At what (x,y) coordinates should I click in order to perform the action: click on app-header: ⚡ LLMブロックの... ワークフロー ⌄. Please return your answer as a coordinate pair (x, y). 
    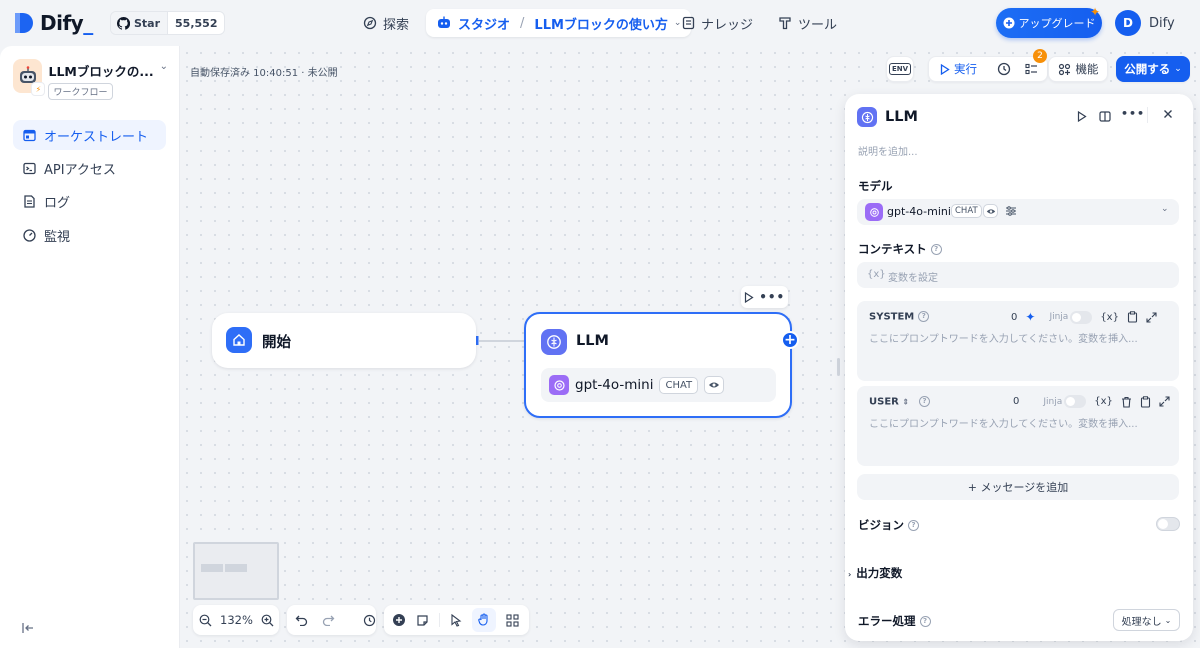
    Looking at the image, I should click on (90, 79).